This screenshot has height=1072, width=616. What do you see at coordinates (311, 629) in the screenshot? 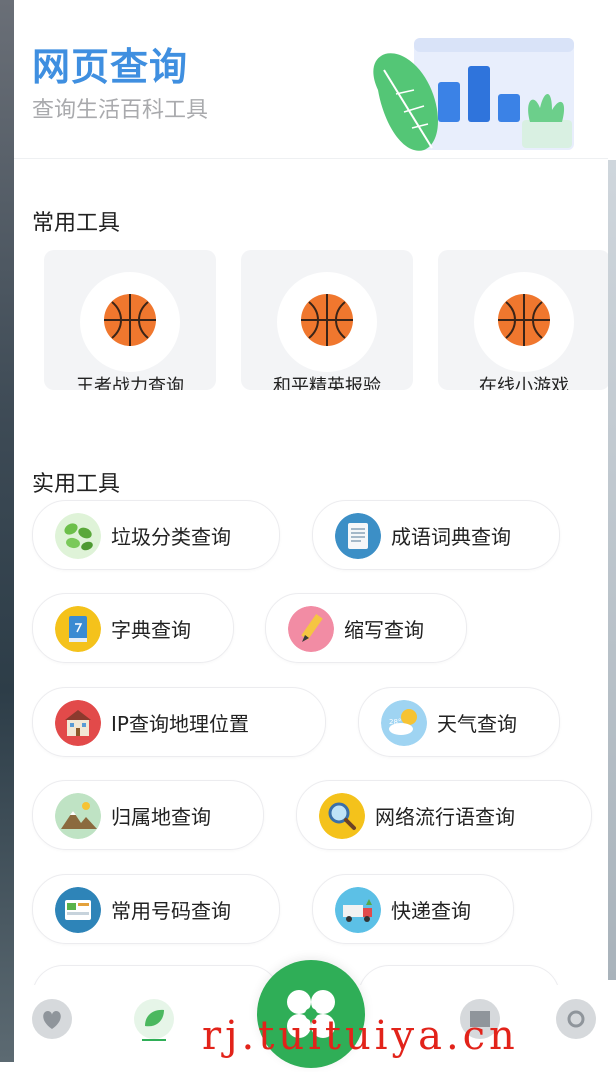
I see `pencil-icon` at bounding box center [311, 629].